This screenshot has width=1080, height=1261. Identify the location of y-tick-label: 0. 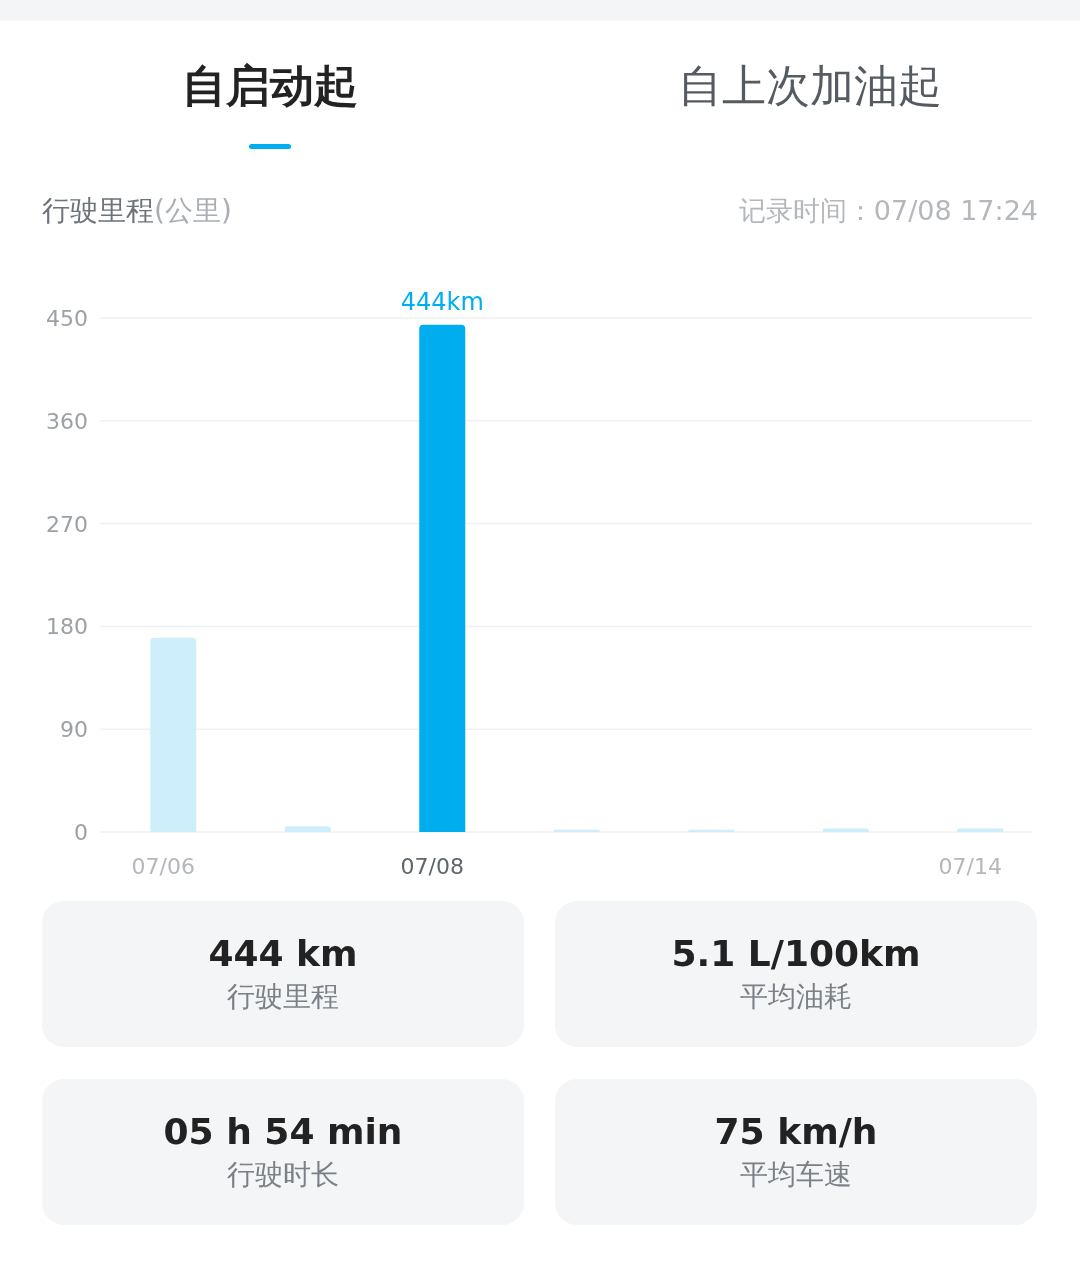
(81, 832).